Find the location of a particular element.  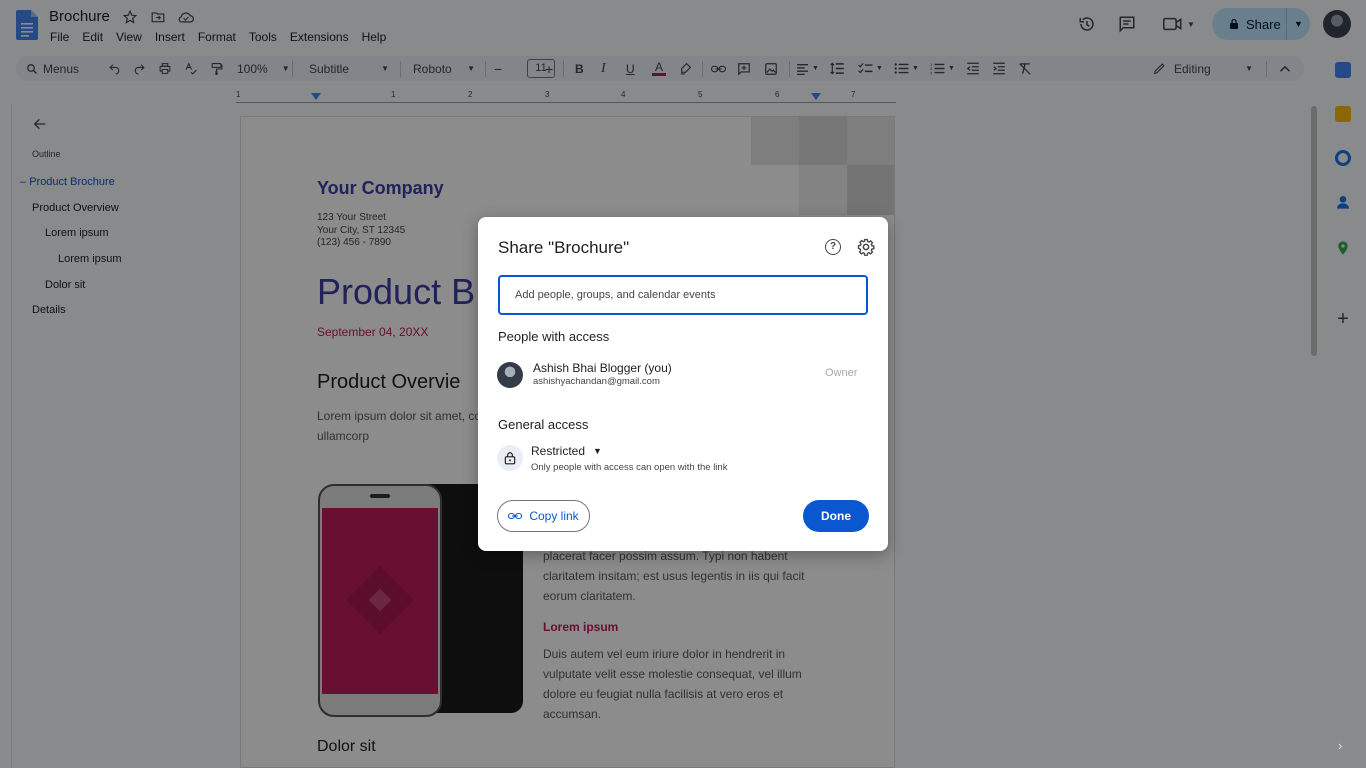

settings-gear-icon is located at coordinates (866, 247).